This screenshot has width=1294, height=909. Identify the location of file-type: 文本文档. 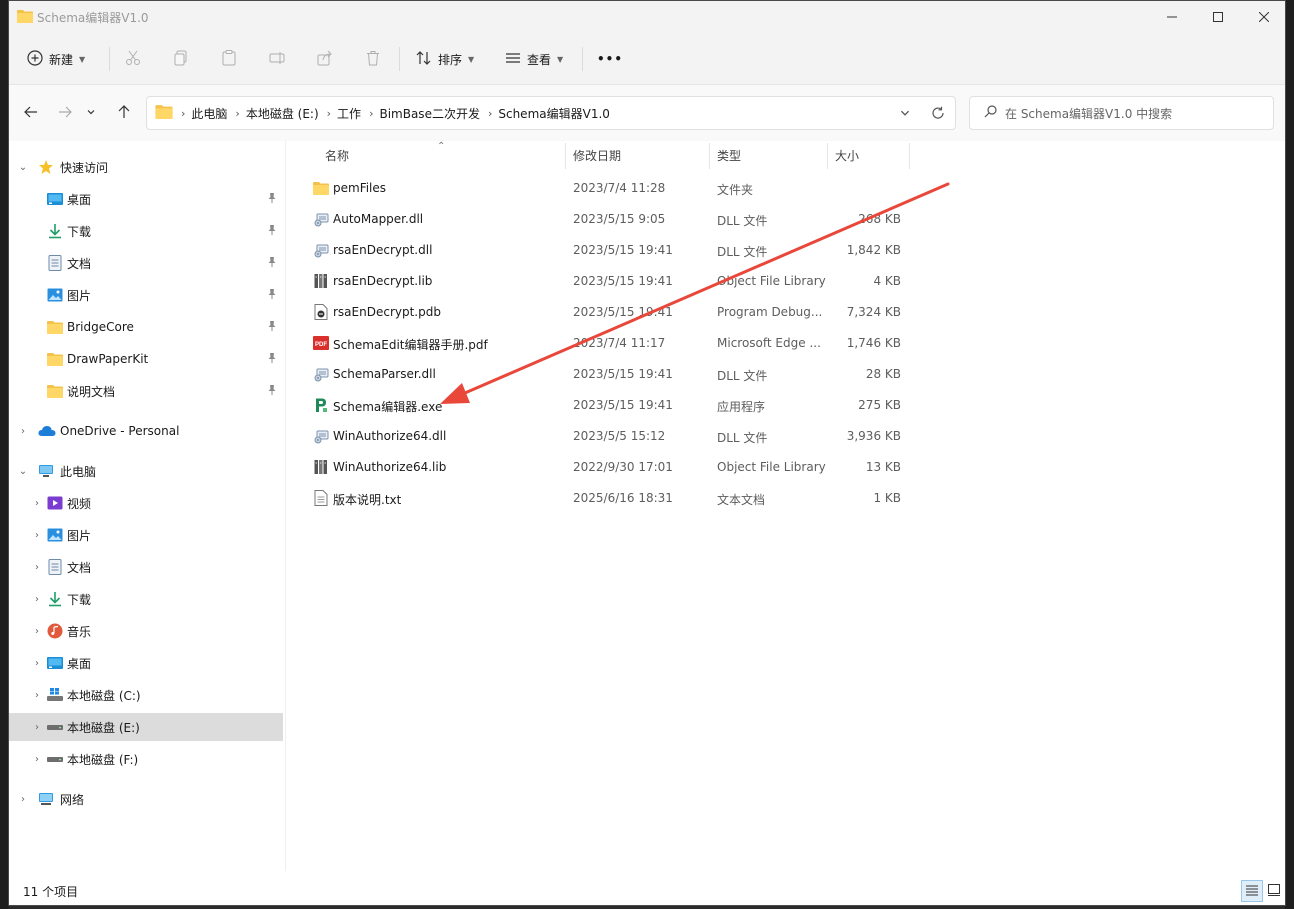
(741, 500).